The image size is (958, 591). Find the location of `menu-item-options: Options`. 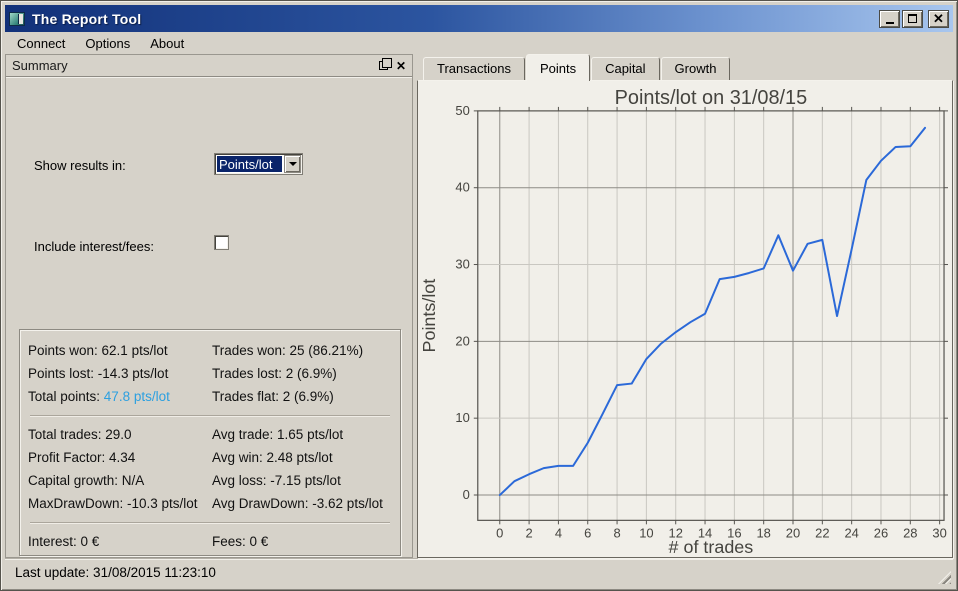

menu-item-options: Options is located at coordinates (107, 43).